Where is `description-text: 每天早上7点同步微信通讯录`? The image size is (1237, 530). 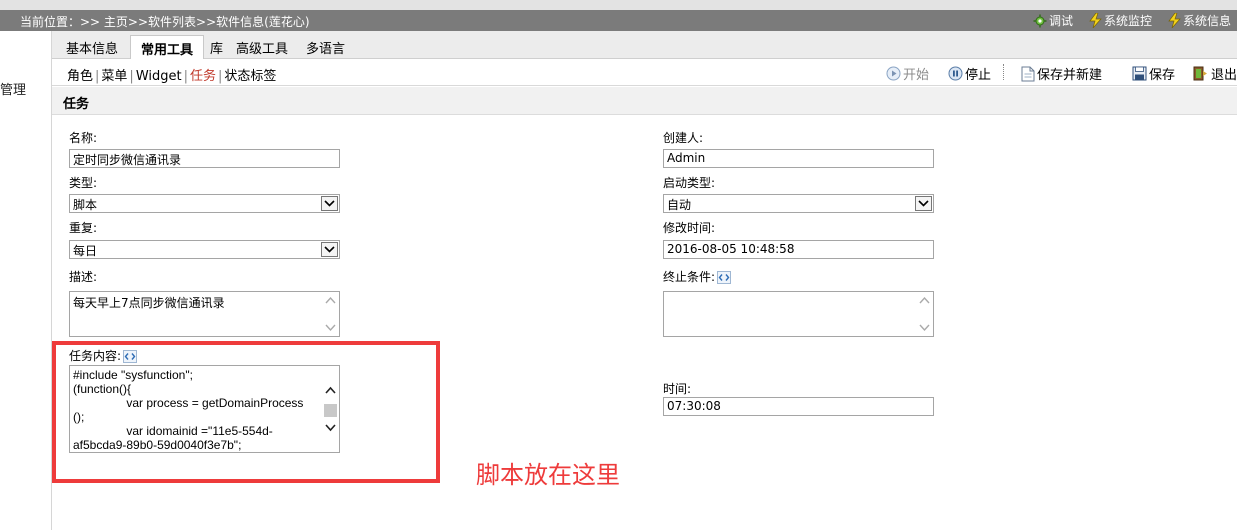
description-text: 每天早上7点同步微信通讯录 is located at coordinates (149, 303).